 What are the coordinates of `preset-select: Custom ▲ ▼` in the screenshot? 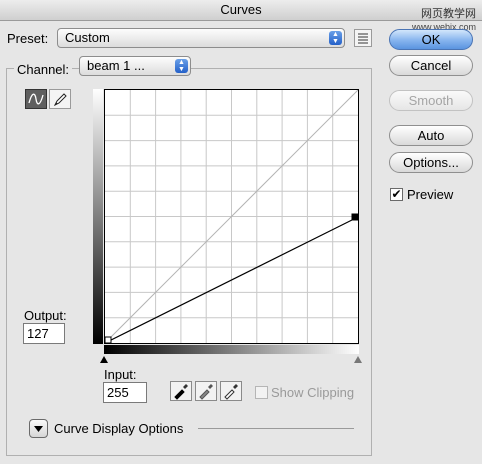 It's located at (201, 38).